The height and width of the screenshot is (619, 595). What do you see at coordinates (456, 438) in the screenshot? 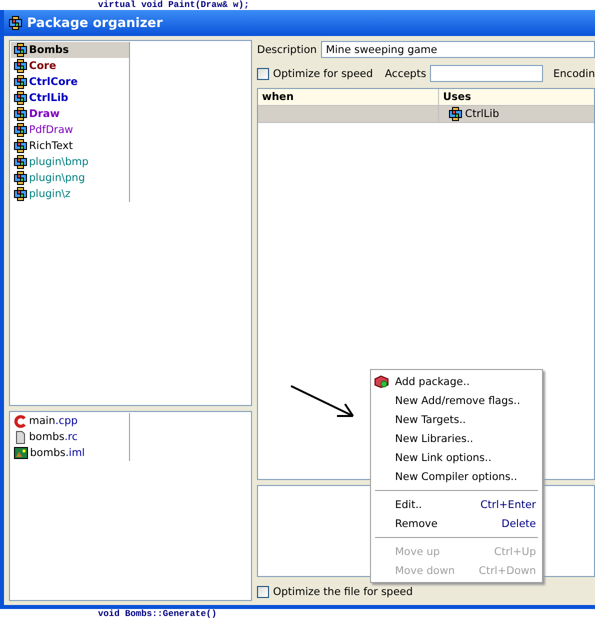
I see `menu-item: New Libraries..` at bounding box center [456, 438].